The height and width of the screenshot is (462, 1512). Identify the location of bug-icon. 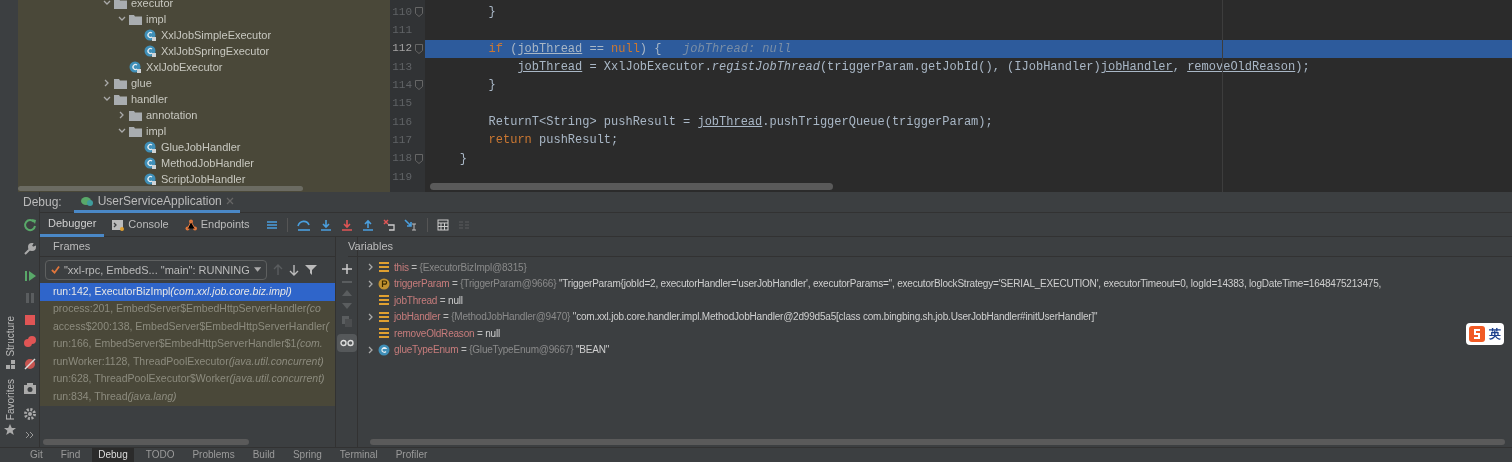
(86, 200).